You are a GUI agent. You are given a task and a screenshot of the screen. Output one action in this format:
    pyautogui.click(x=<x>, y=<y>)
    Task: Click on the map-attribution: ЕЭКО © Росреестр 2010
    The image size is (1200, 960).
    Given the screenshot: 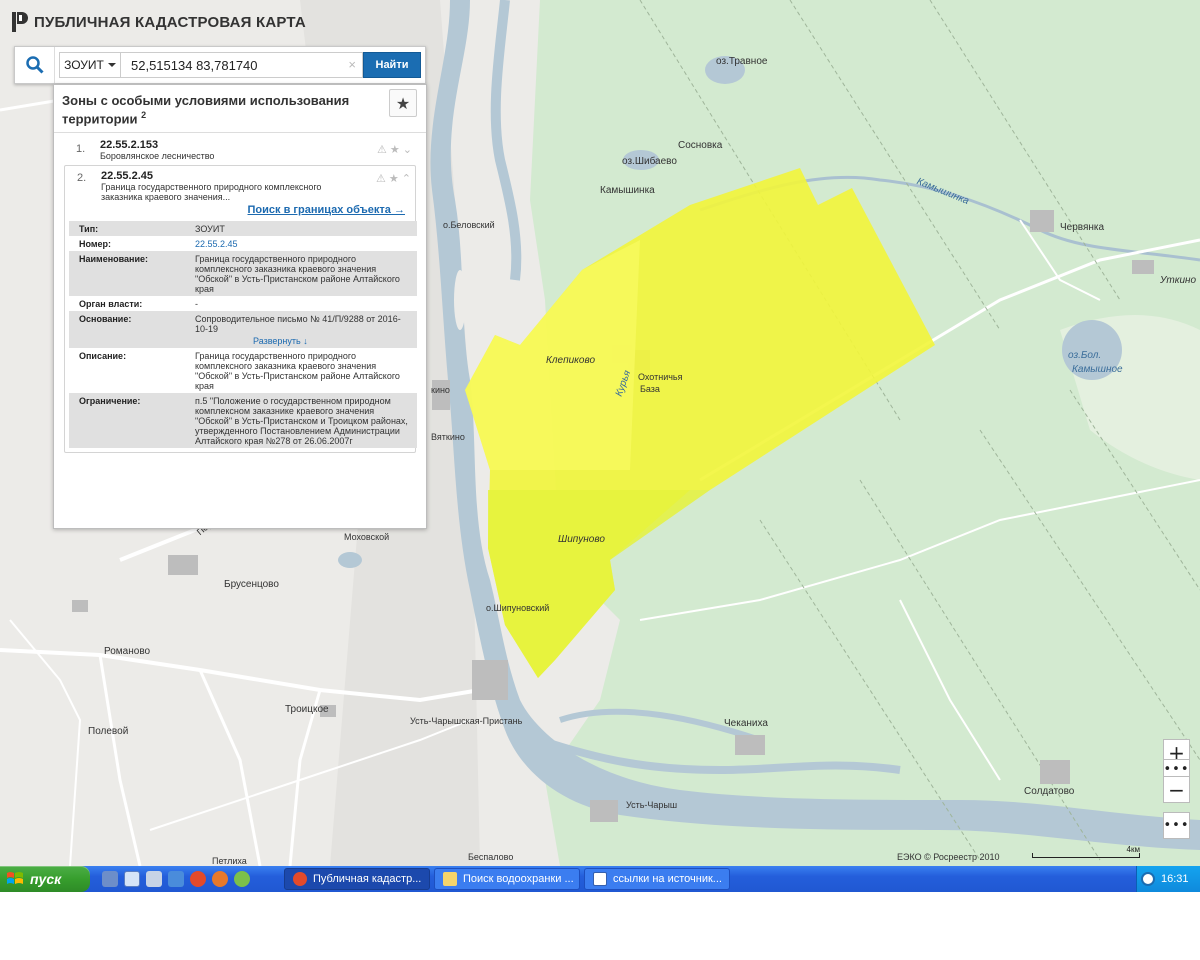 What is the action you would take?
    pyautogui.click(x=948, y=857)
    